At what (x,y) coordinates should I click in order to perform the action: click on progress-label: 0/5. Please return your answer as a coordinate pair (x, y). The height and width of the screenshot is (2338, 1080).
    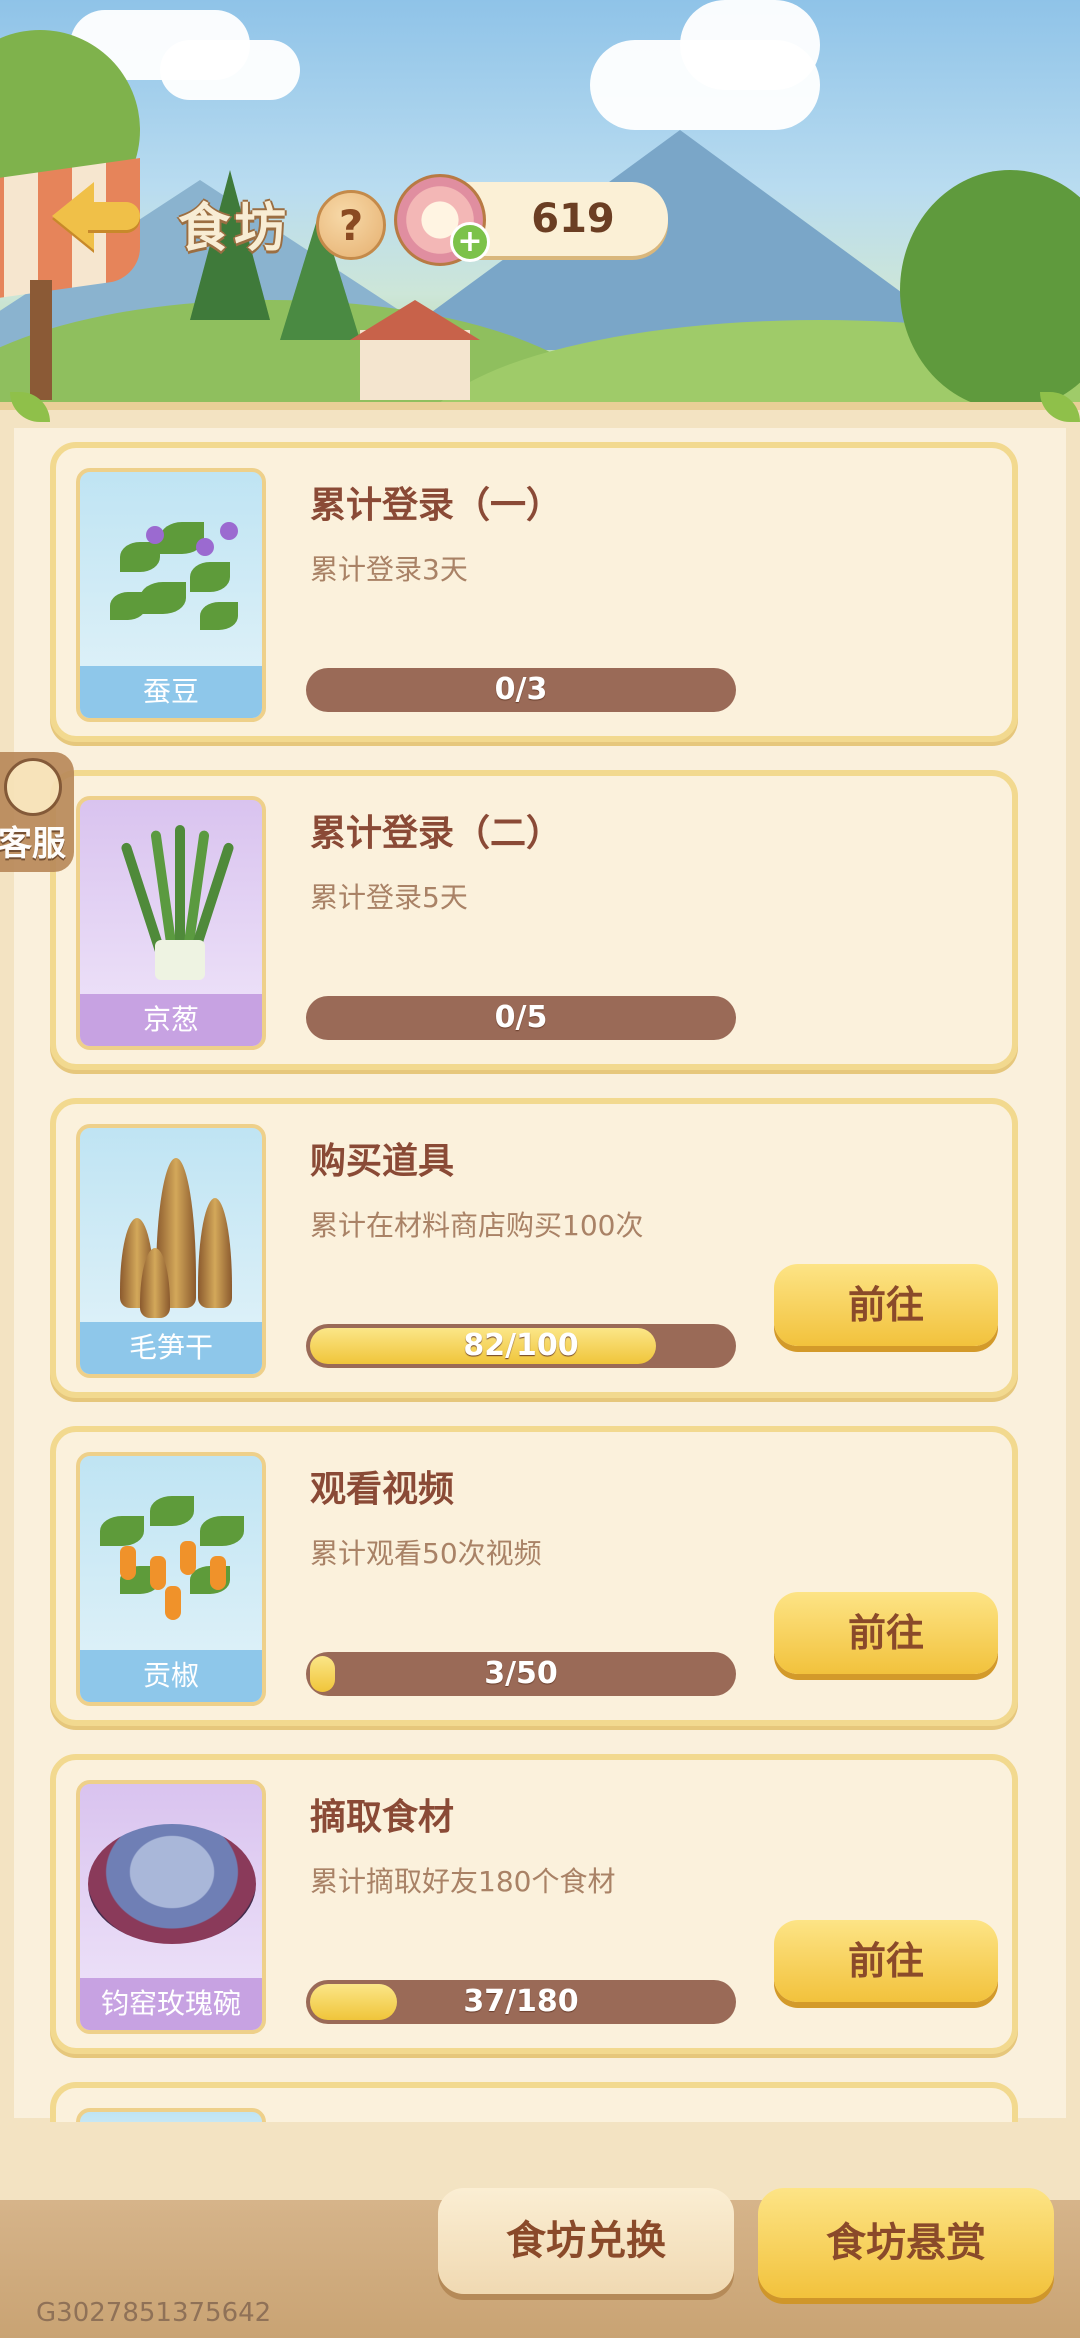
    Looking at the image, I should click on (521, 1017).